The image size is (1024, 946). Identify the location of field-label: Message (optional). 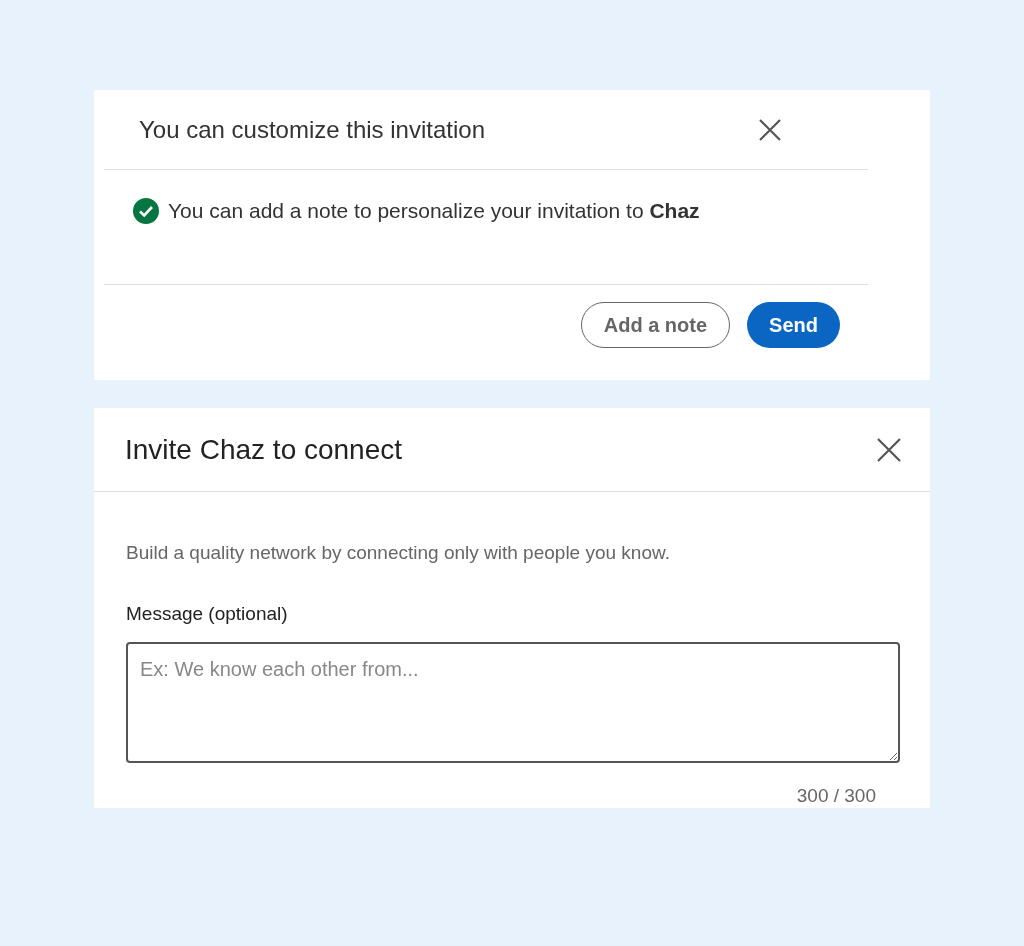
(207, 613).